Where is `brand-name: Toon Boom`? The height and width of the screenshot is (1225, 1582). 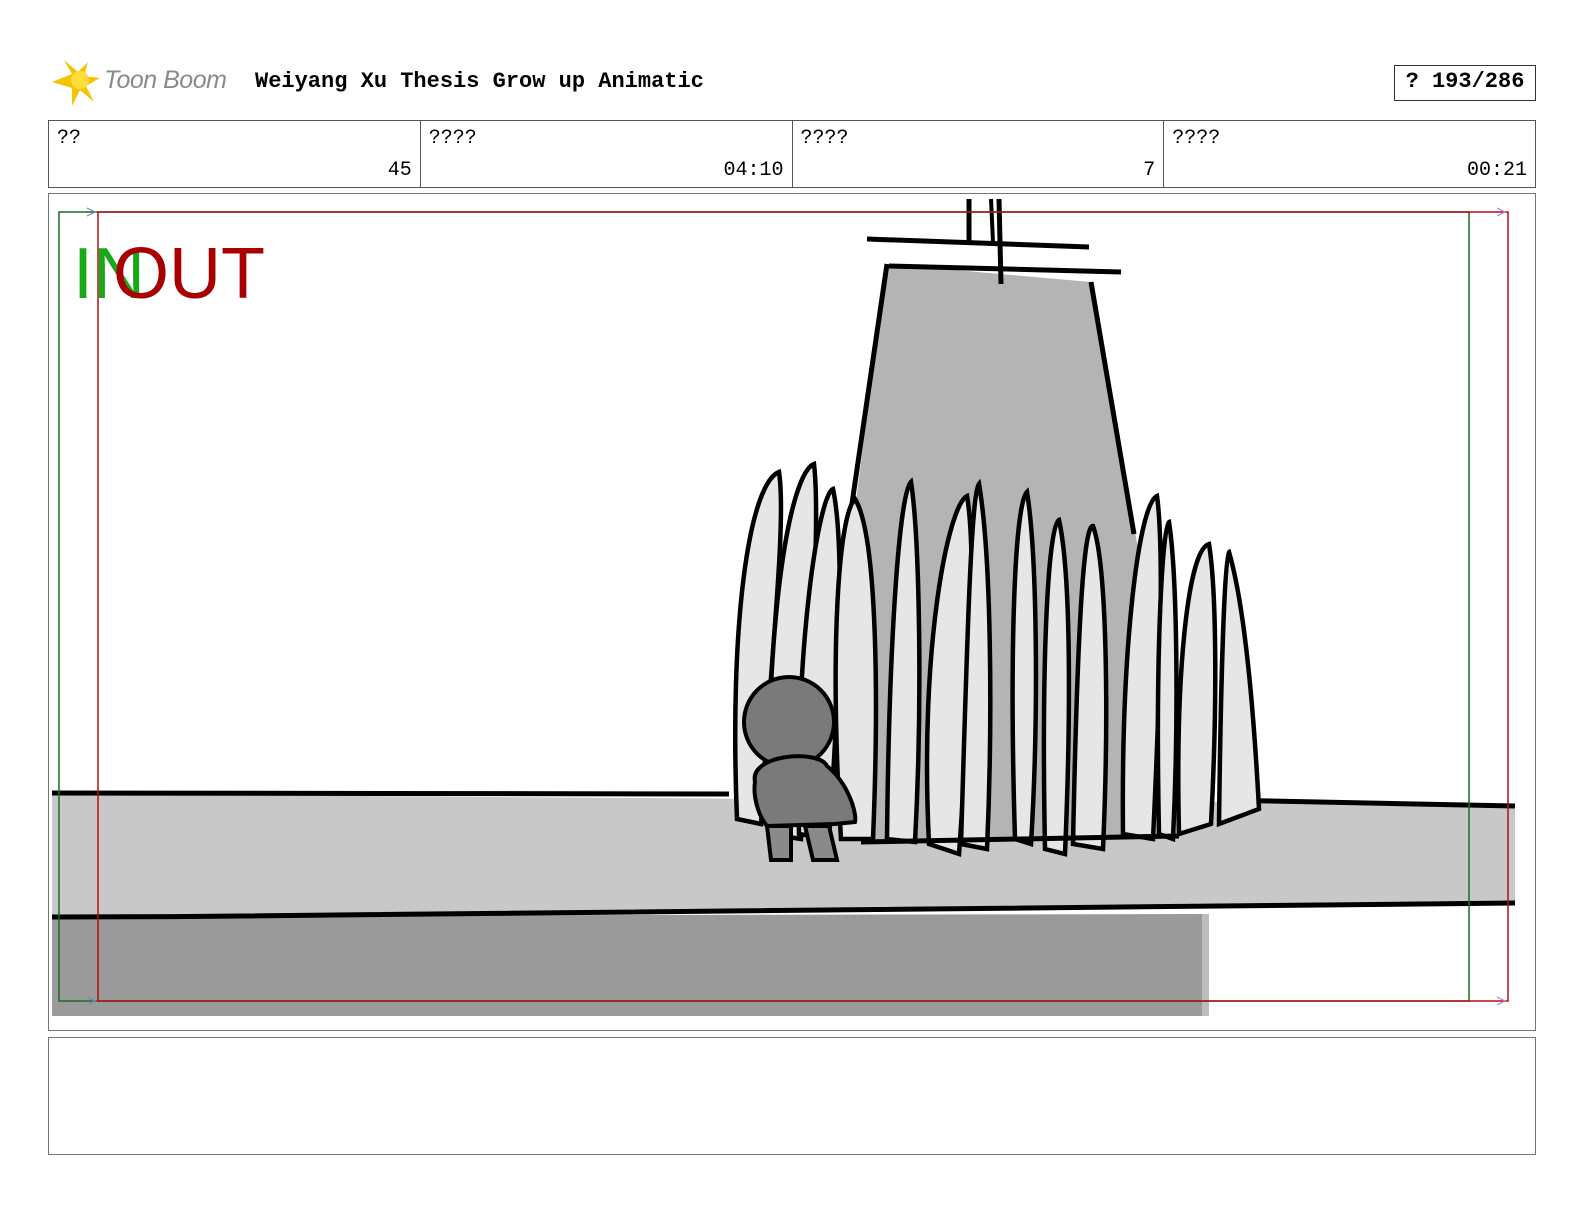 brand-name: Toon Boom is located at coordinates (165, 80).